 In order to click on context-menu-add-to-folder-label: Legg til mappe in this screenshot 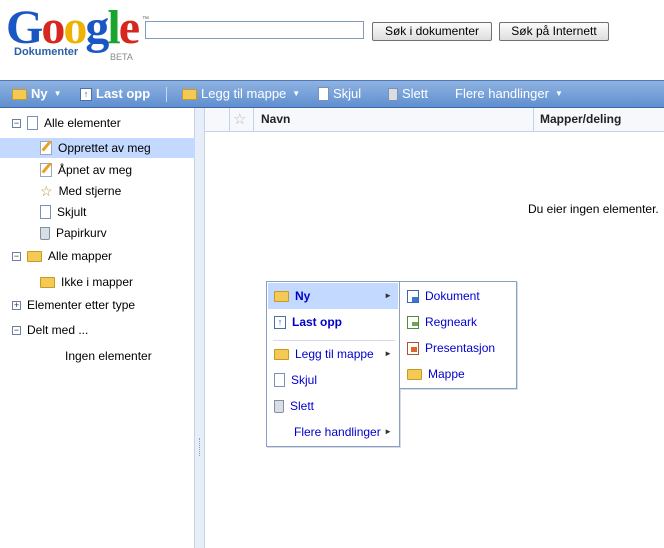, I will do `click(334, 354)`.